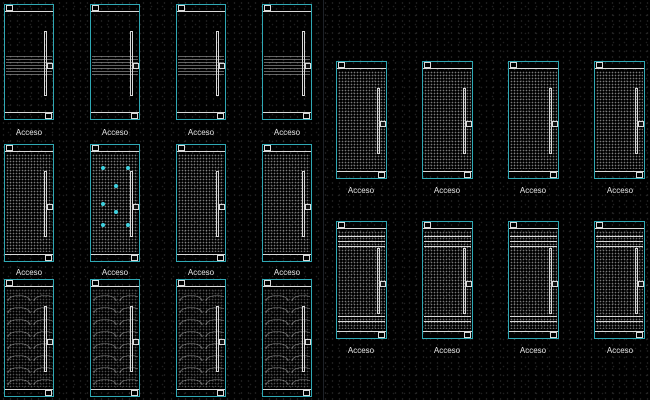  What do you see at coordinates (361, 190) in the screenshot?
I see `caption-right-r1-c1: Acceso` at bounding box center [361, 190].